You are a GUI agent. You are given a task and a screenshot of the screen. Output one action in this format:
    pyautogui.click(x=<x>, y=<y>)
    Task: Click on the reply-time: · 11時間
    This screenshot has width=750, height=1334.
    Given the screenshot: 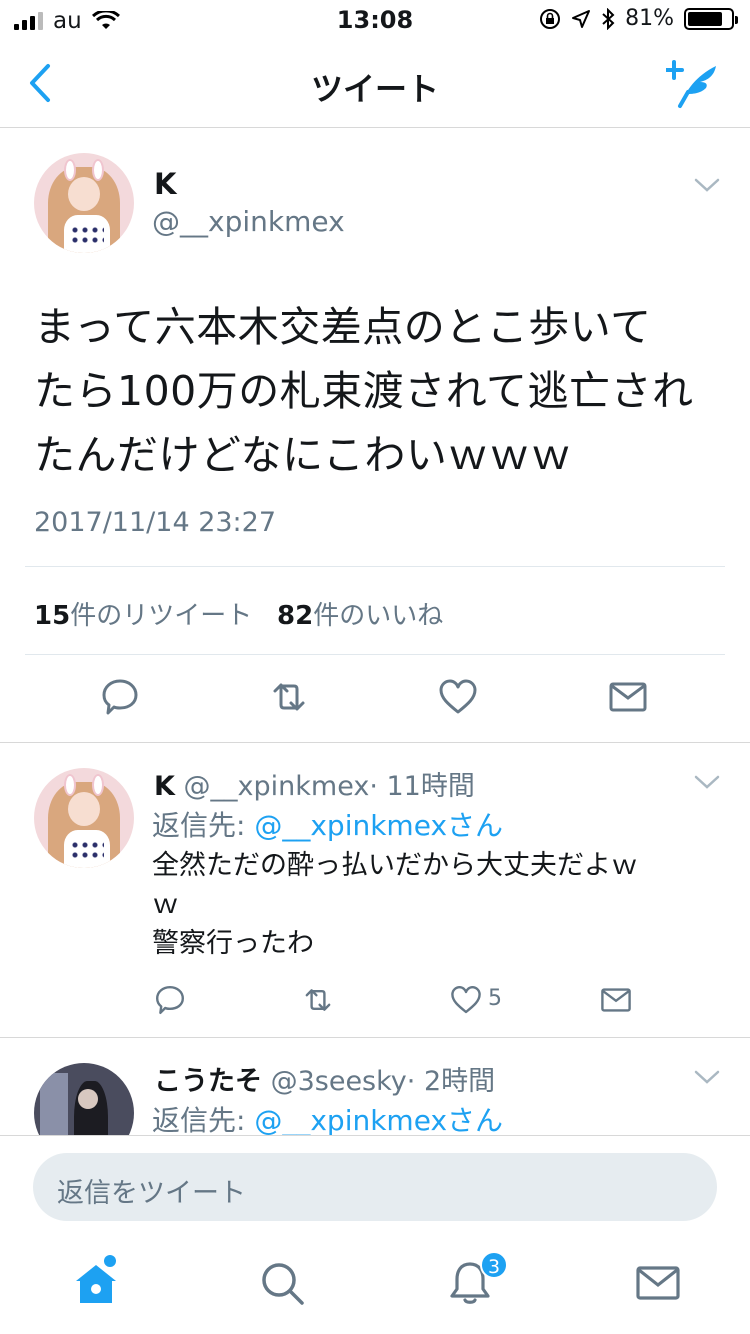 What is the action you would take?
    pyautogui.click(x=422, y=786)
    